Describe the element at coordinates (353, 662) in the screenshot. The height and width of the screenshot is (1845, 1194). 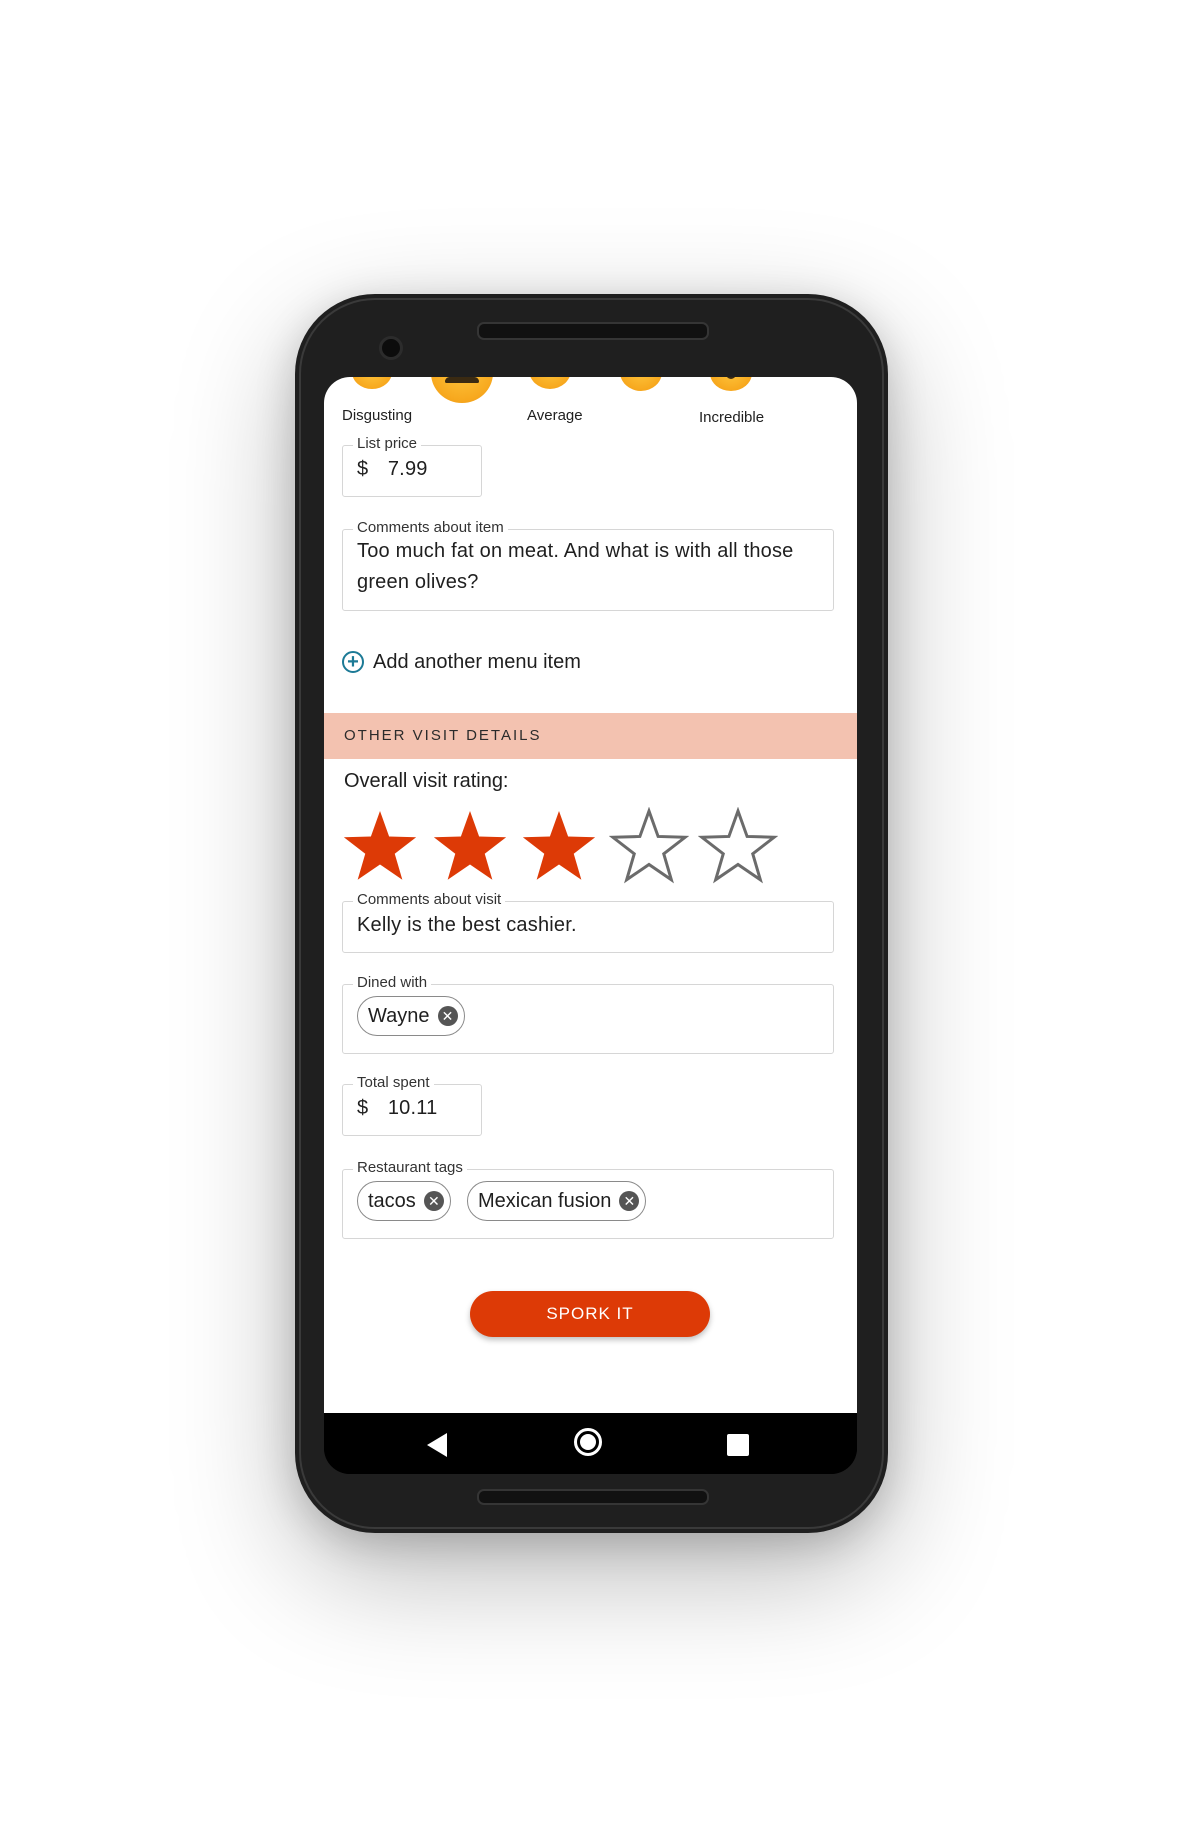
I see `plus-circle-icon: +` at that location.